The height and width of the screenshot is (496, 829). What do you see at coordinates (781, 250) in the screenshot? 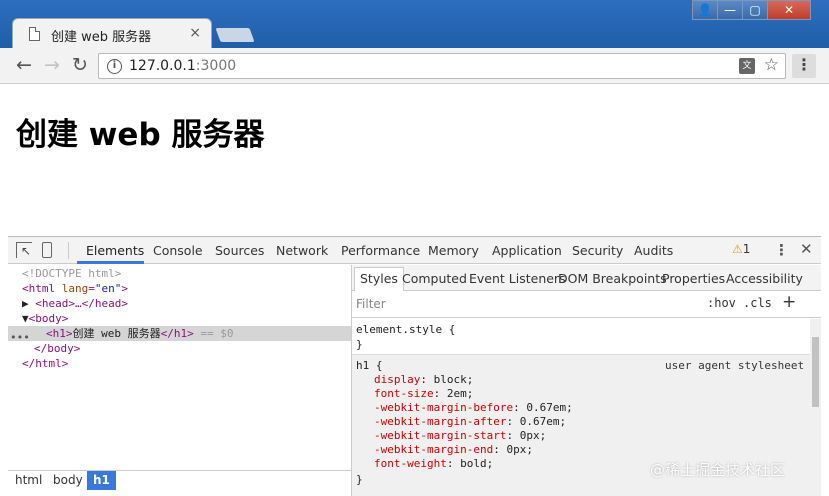
I see `devtools-menu-icon: ⋮` at bounding box center [781, 250].